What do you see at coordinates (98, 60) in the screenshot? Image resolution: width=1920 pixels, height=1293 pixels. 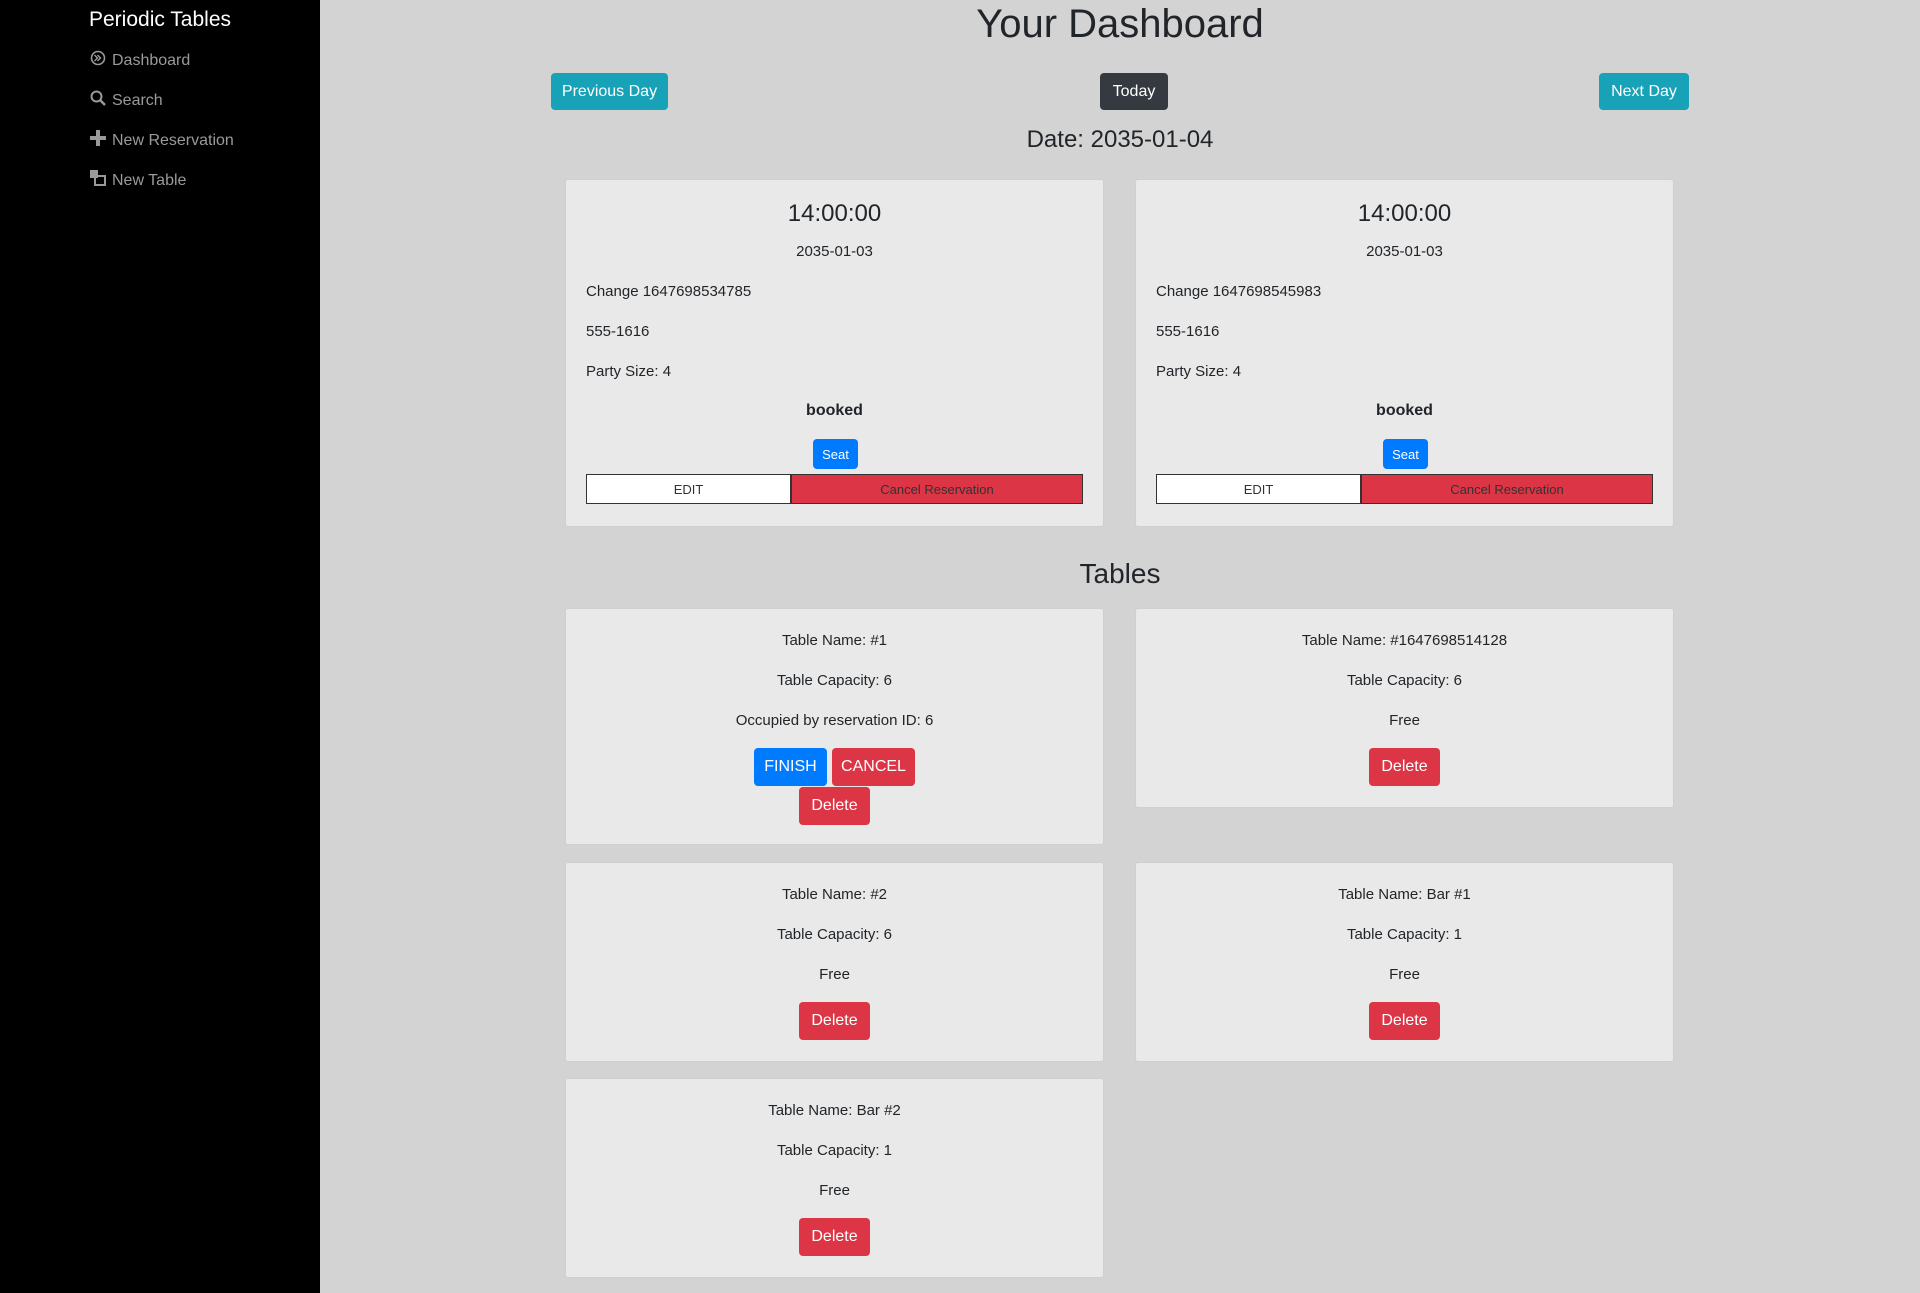 I see `dashboard-icon` at bounding box center [98, 60].